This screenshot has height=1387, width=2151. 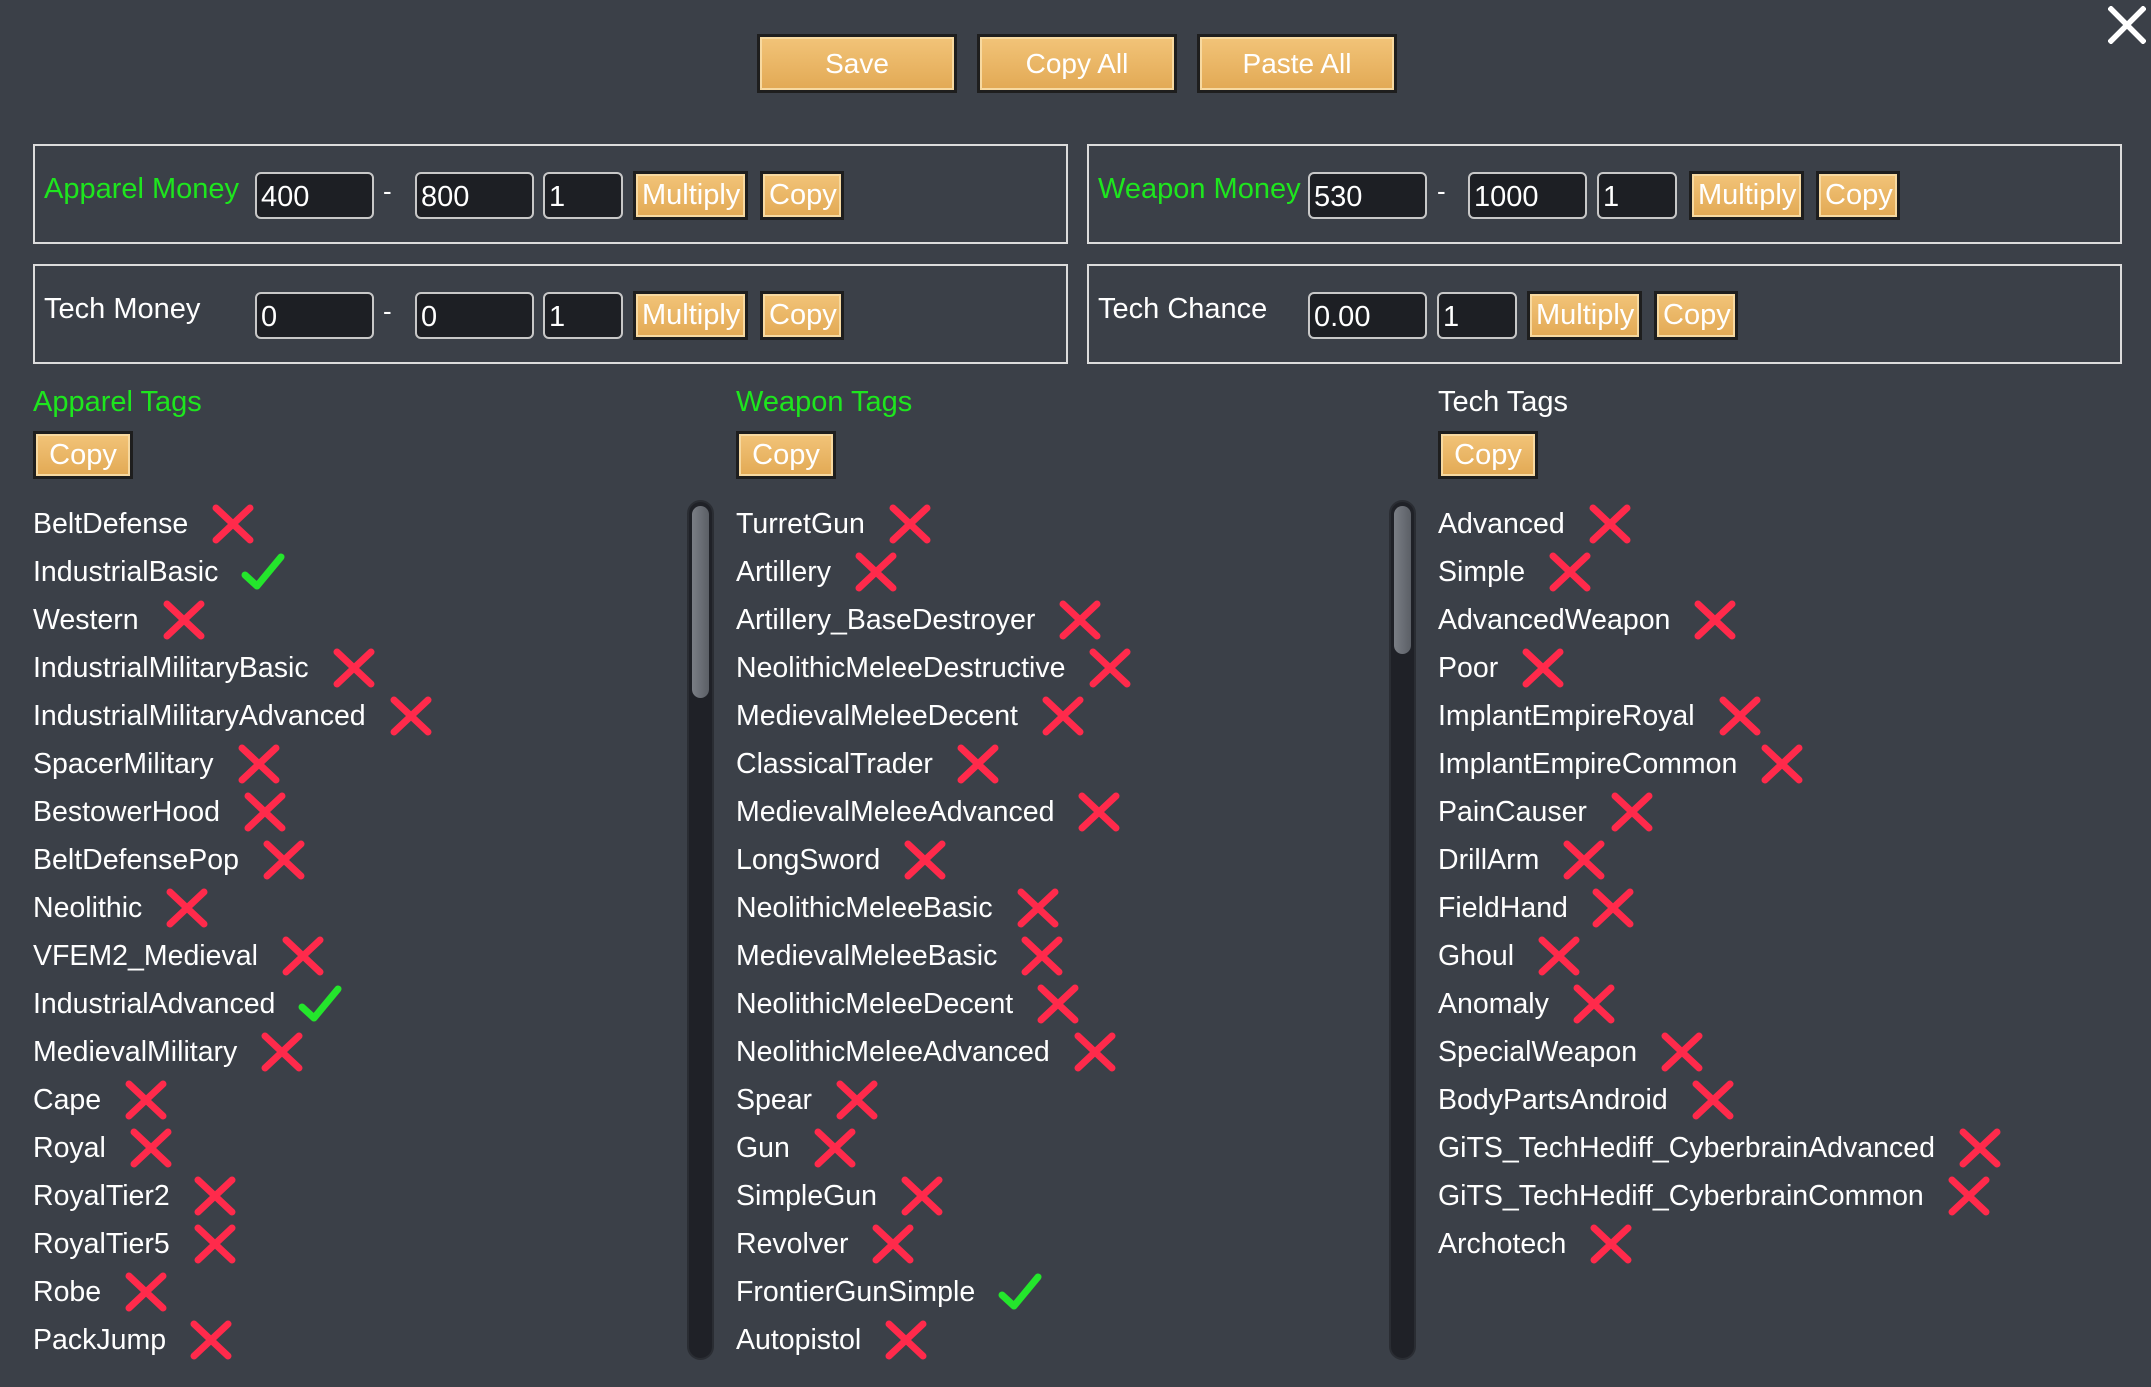 What do you see at coordinates (233, 956) in the screenshot?
I see `tag-list-item: VFEM2_Medieval` at bounding box center [233, 956].